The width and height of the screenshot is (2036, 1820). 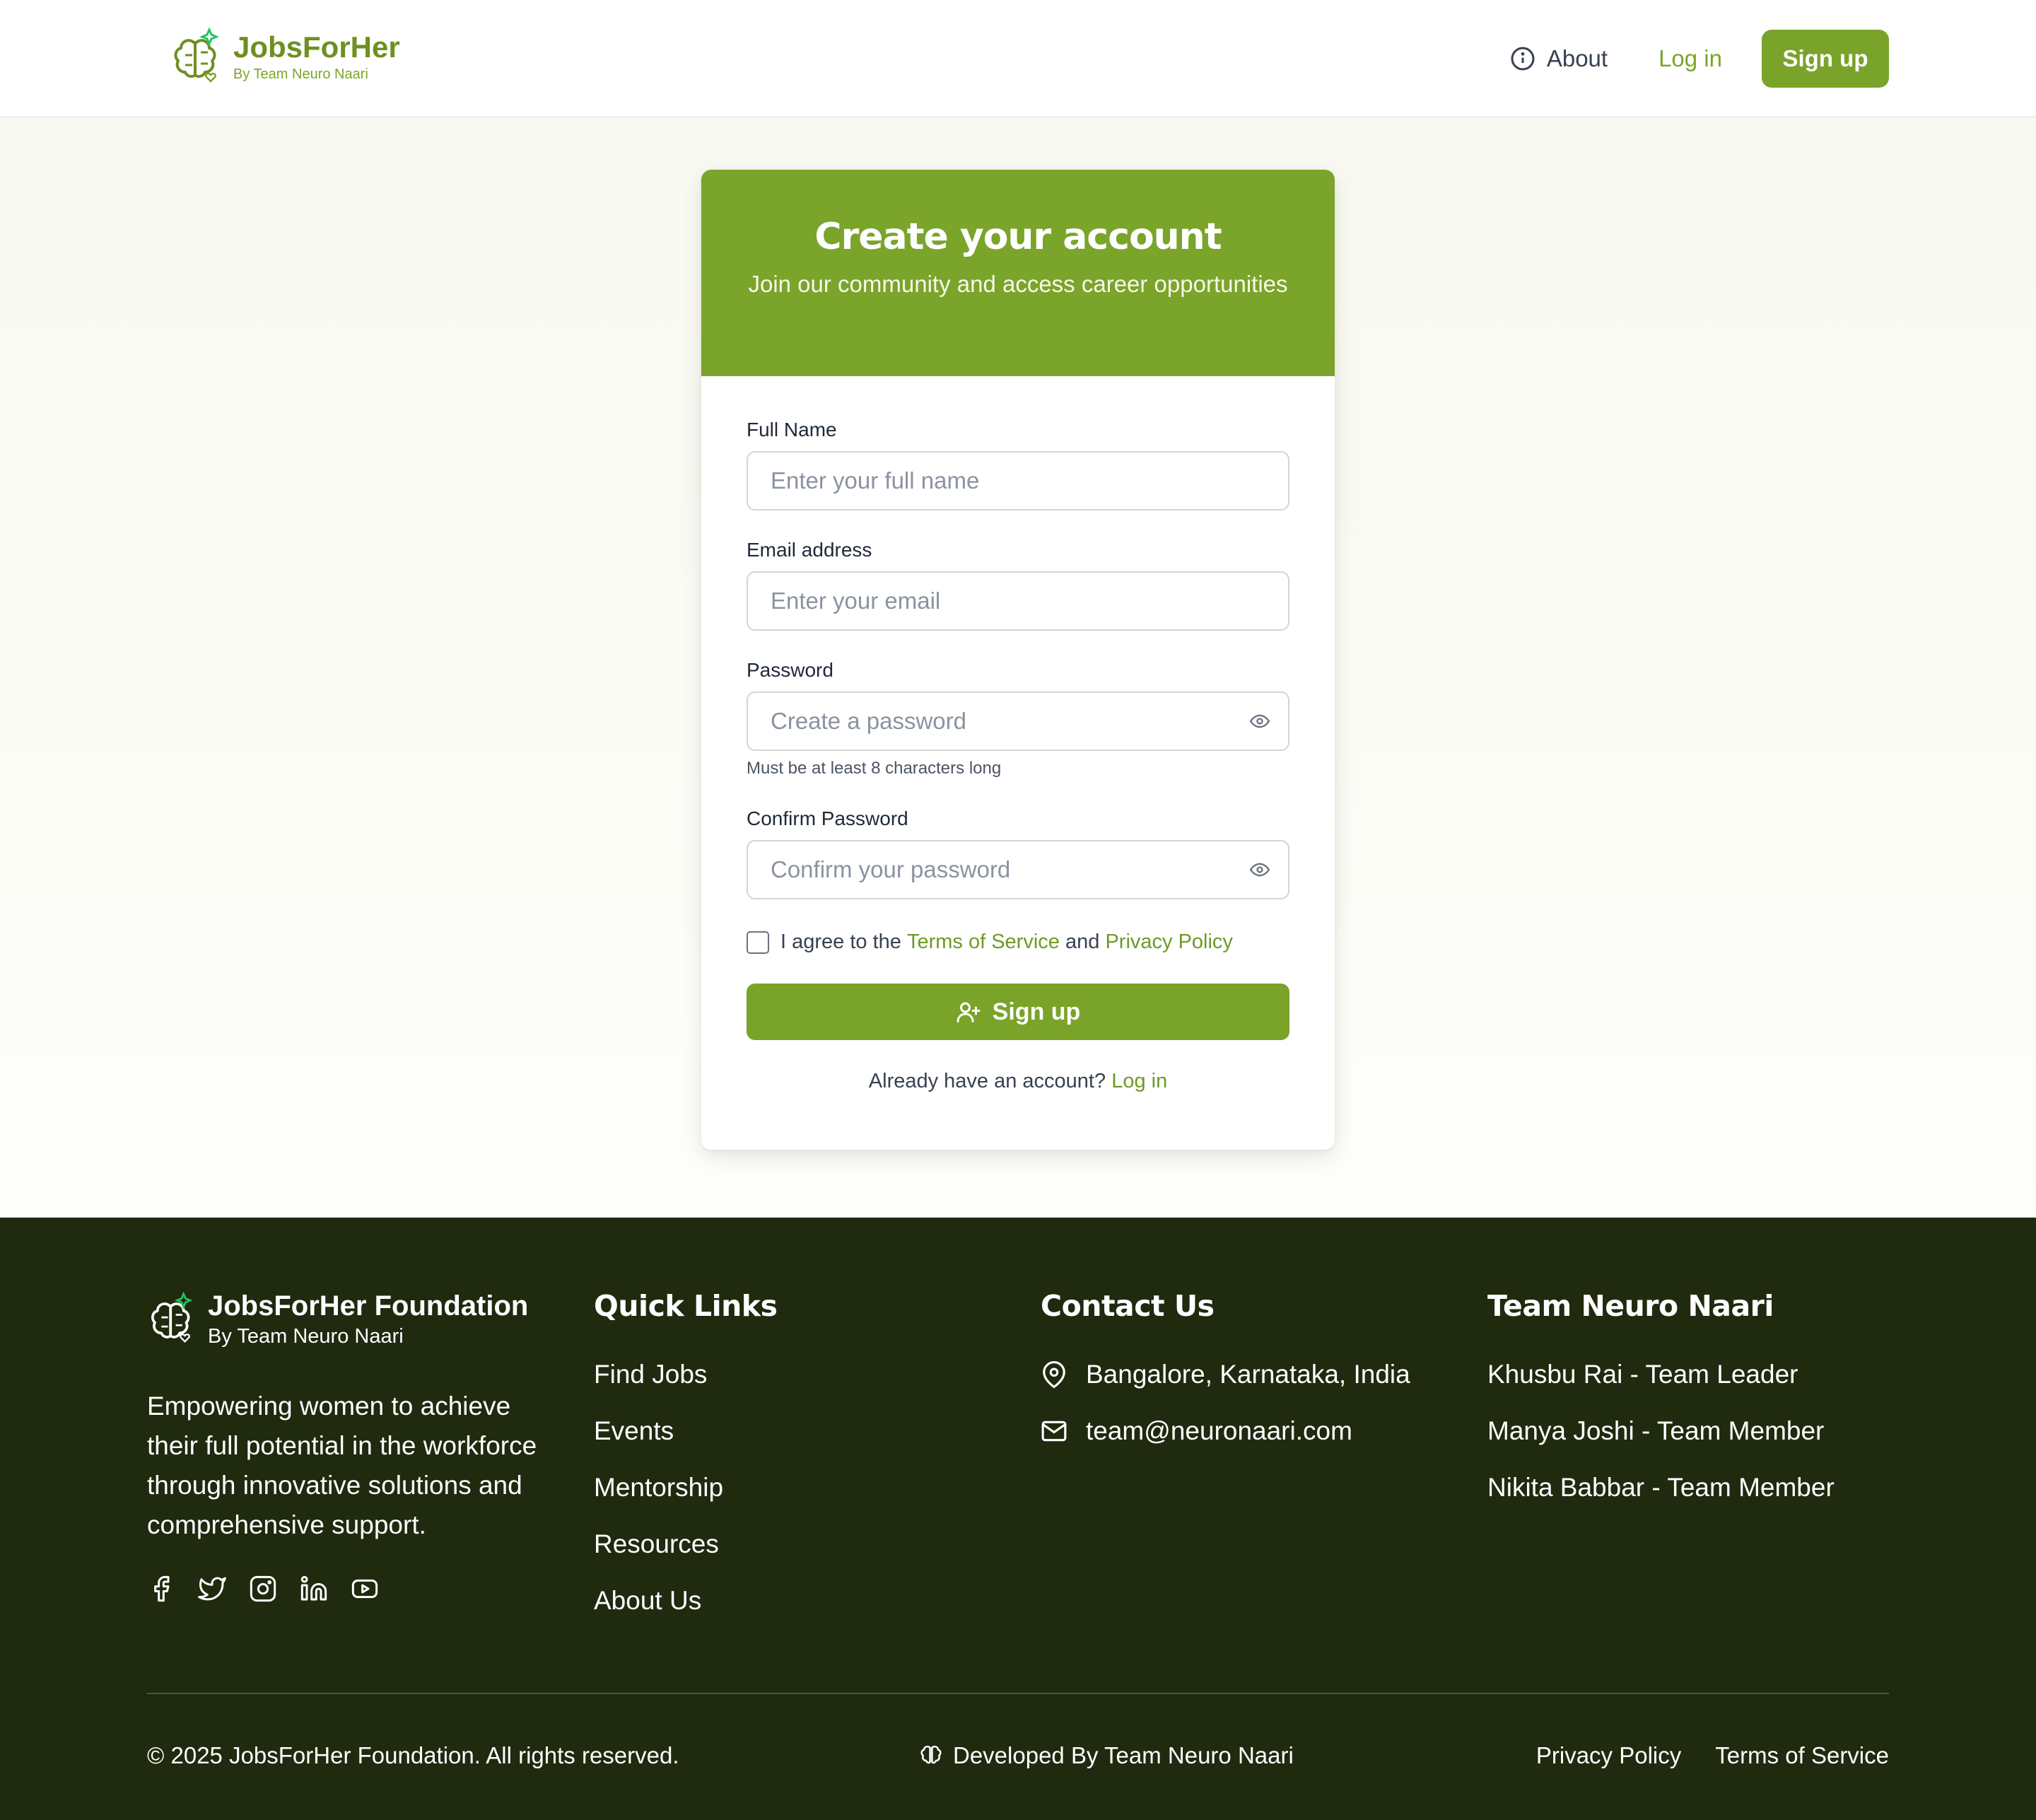 What do you see at coordinates (1054, 1432) in the screenshot?
I see `mail-icon` at bounding box center [1054, 1432].